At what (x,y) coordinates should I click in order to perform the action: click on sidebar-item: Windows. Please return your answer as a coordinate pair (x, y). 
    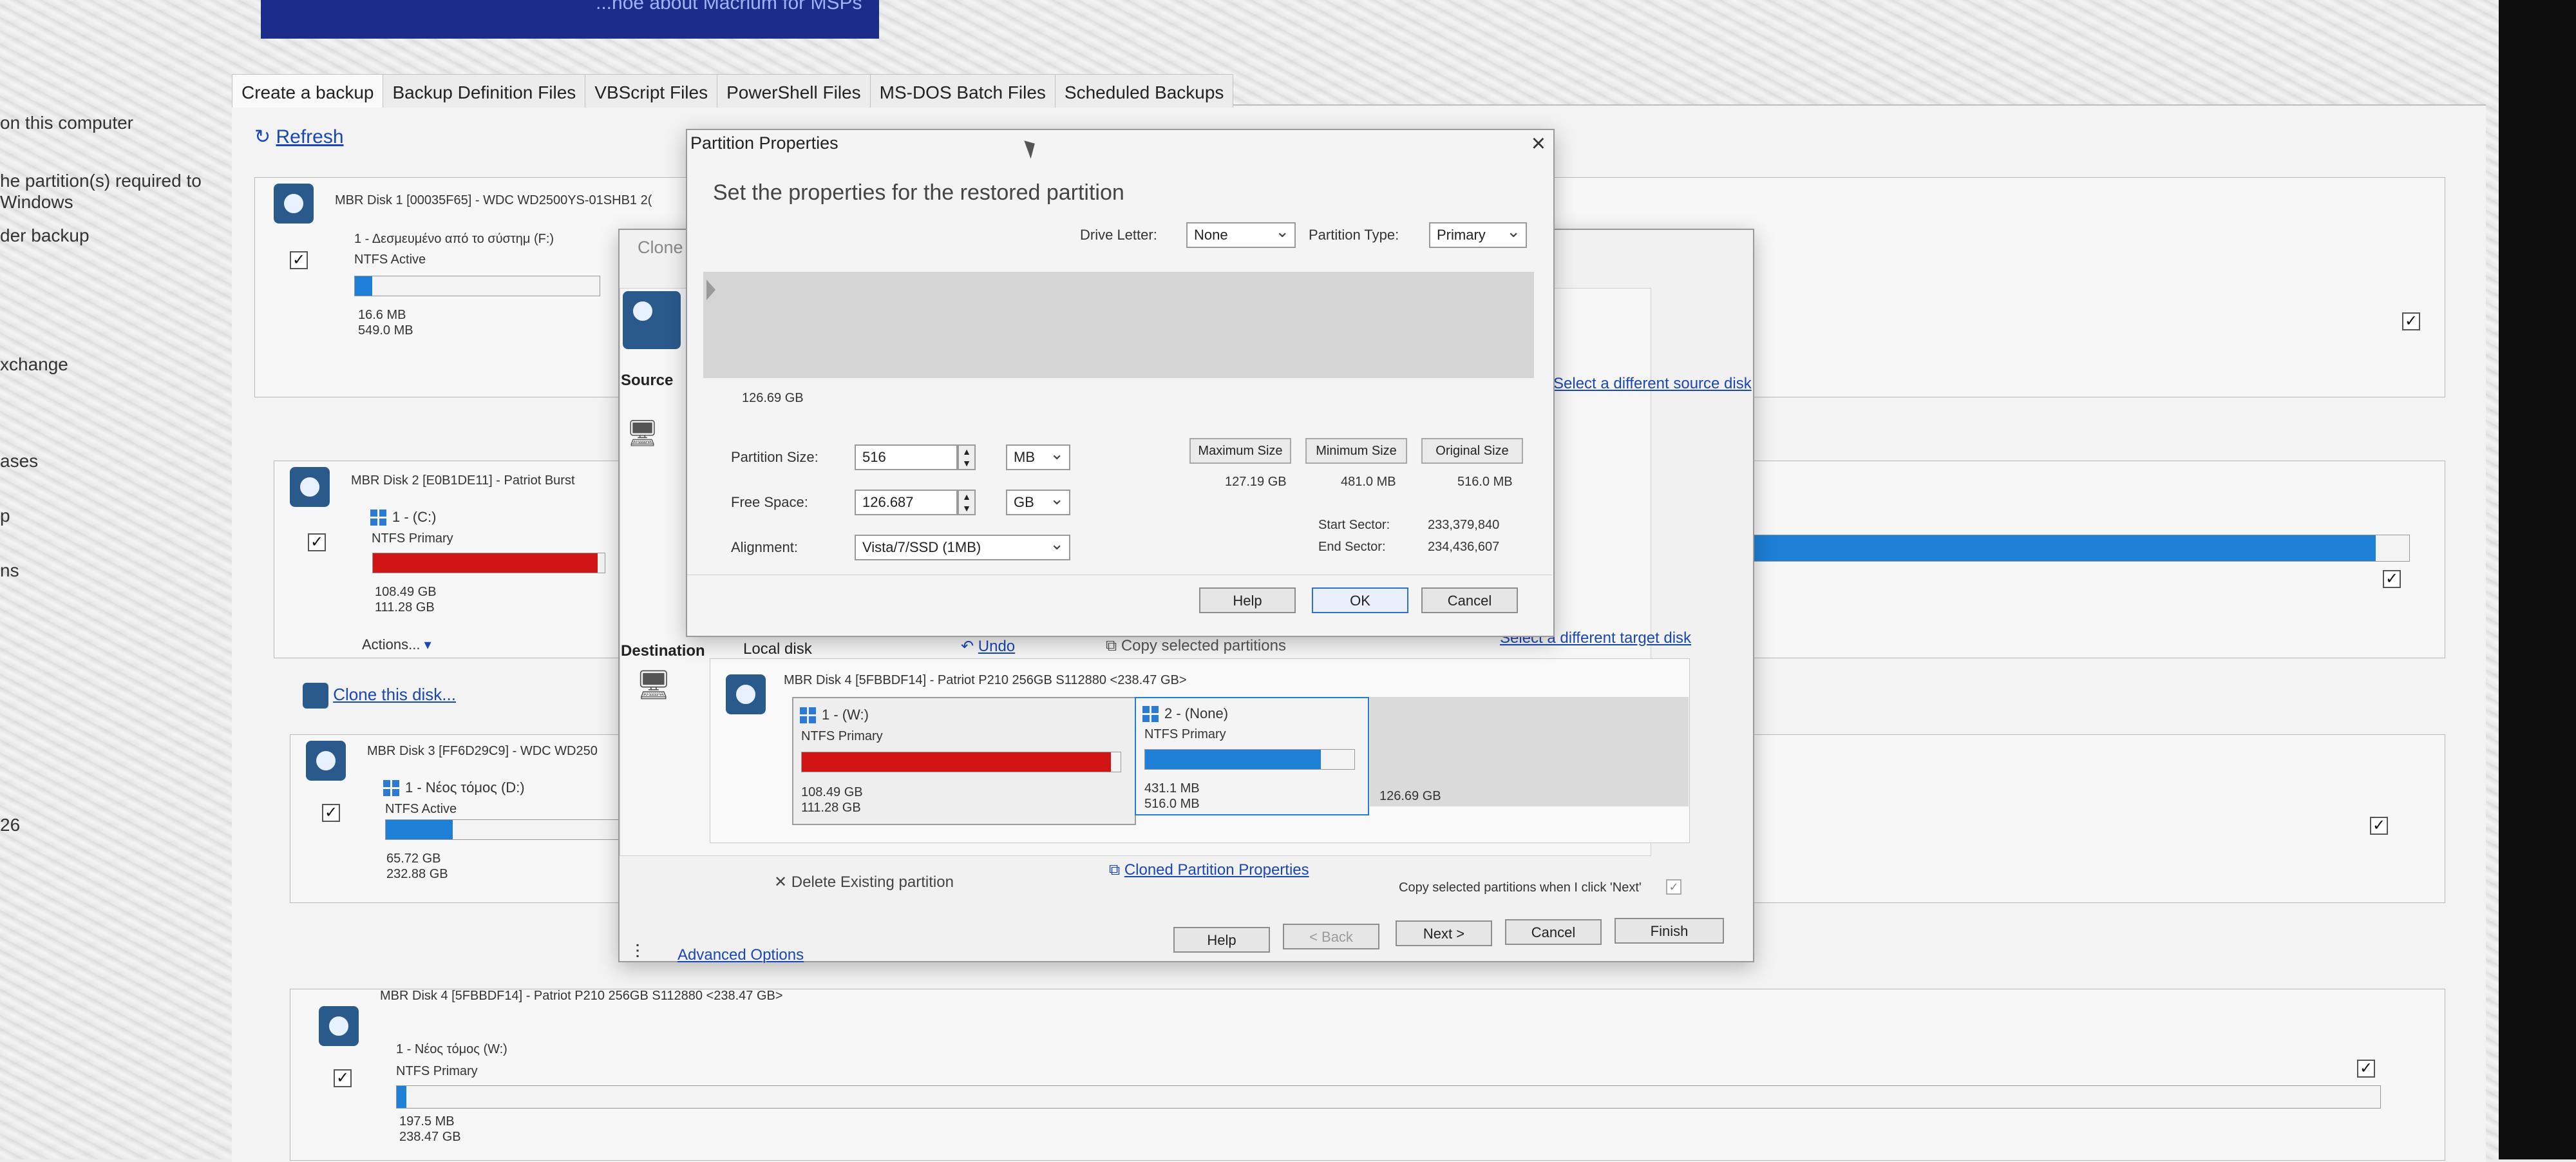
    Looking at the image, I should click on (36, 202).